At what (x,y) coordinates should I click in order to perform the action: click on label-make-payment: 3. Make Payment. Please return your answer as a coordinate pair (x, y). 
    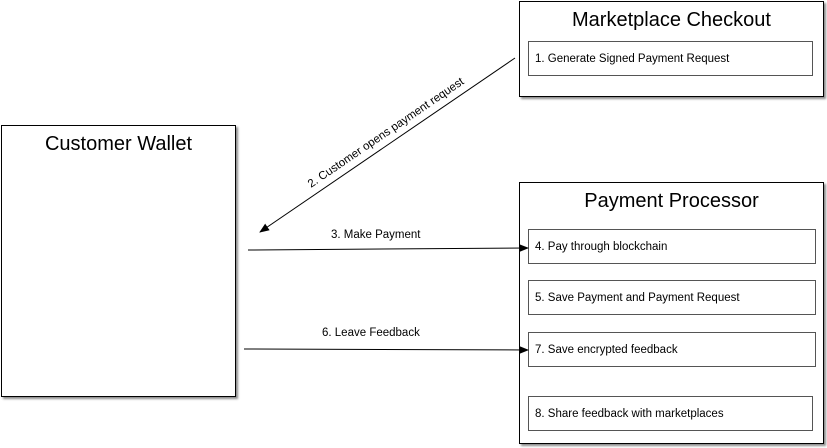
    Looking at the image, I should click on (376, 235).